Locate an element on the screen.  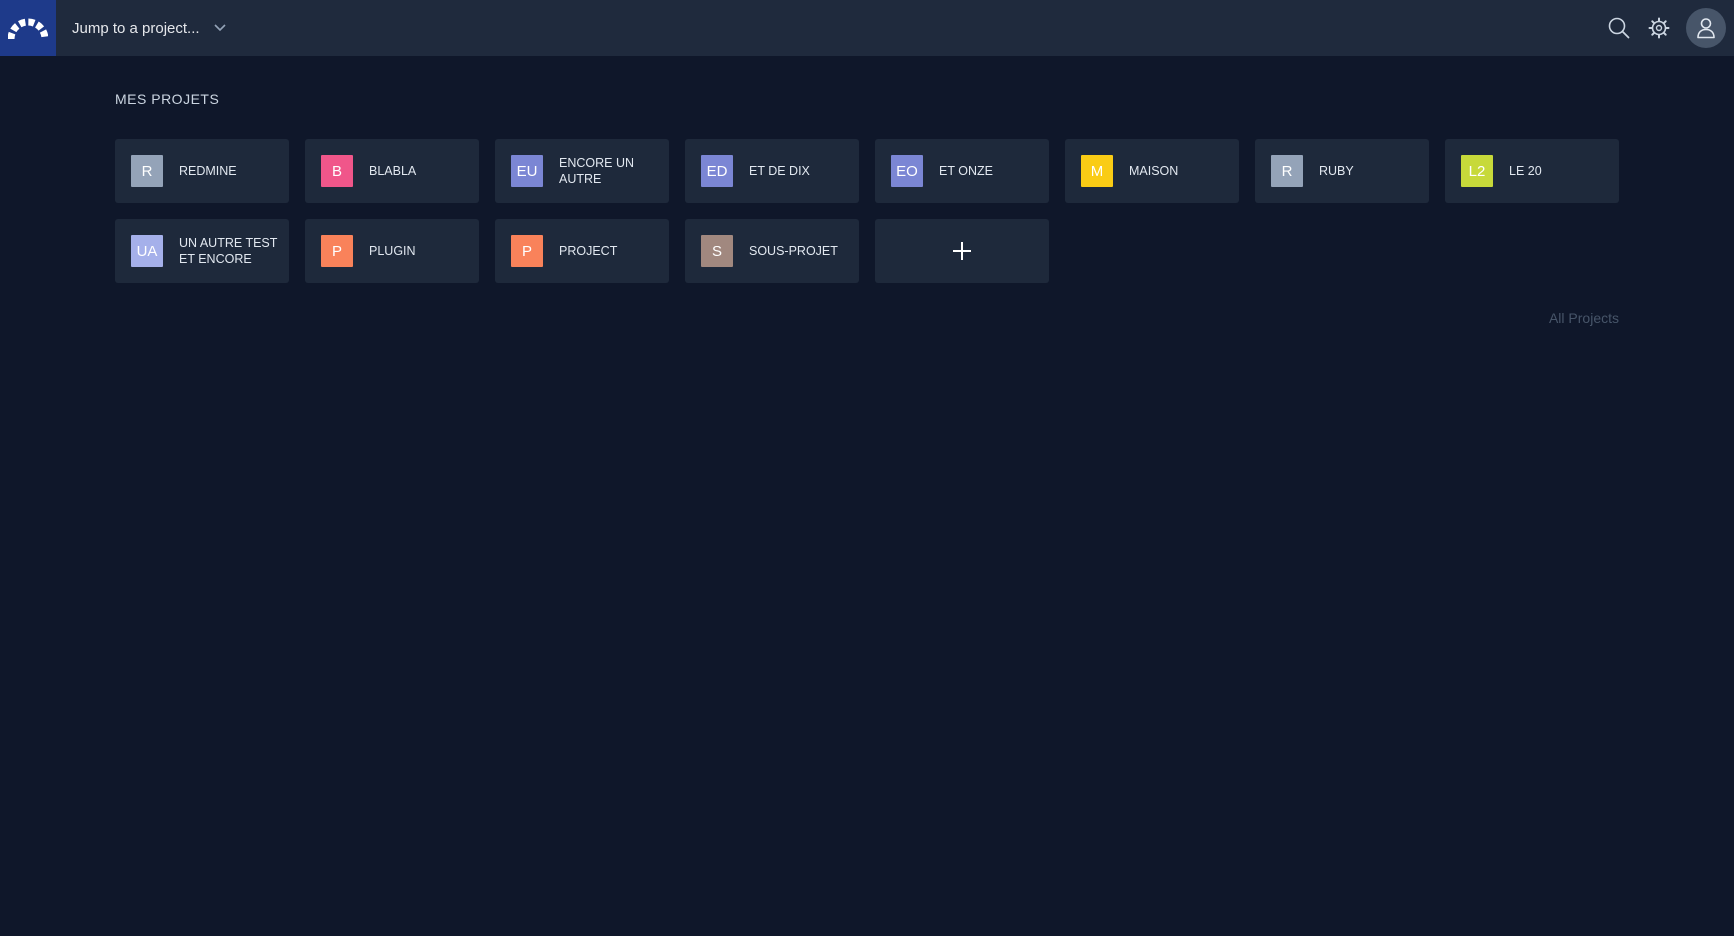
project-card: B BLABLA is located at coordinates (392, 171).